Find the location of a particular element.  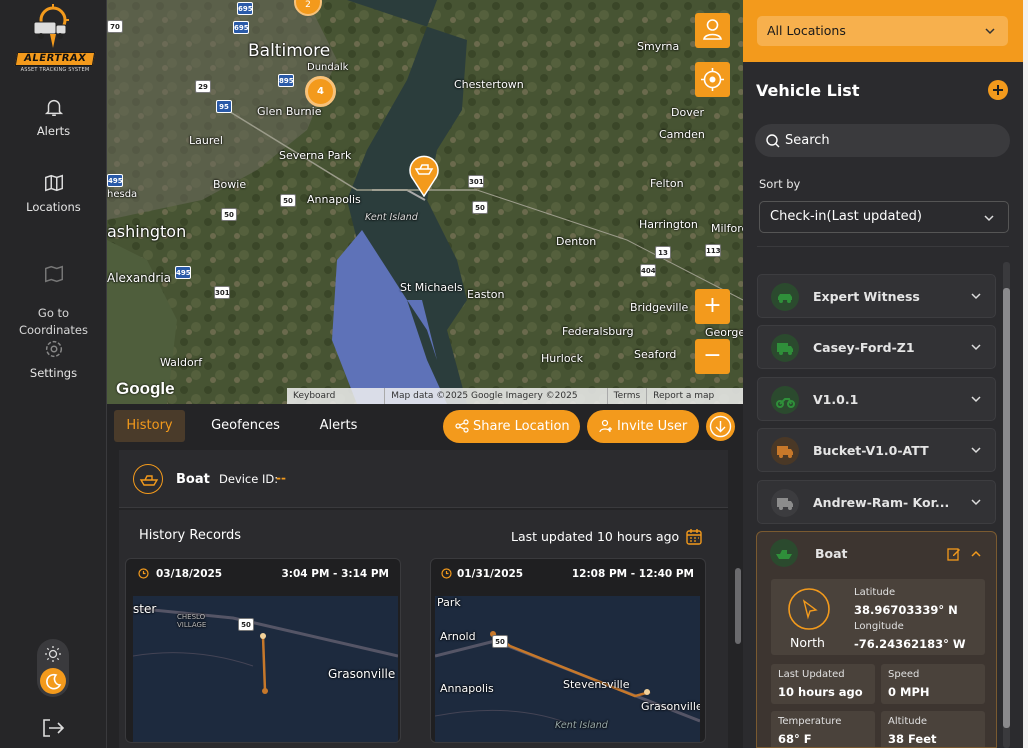

vehicle-list-scrollbar is located at coordinates (1006, 505).